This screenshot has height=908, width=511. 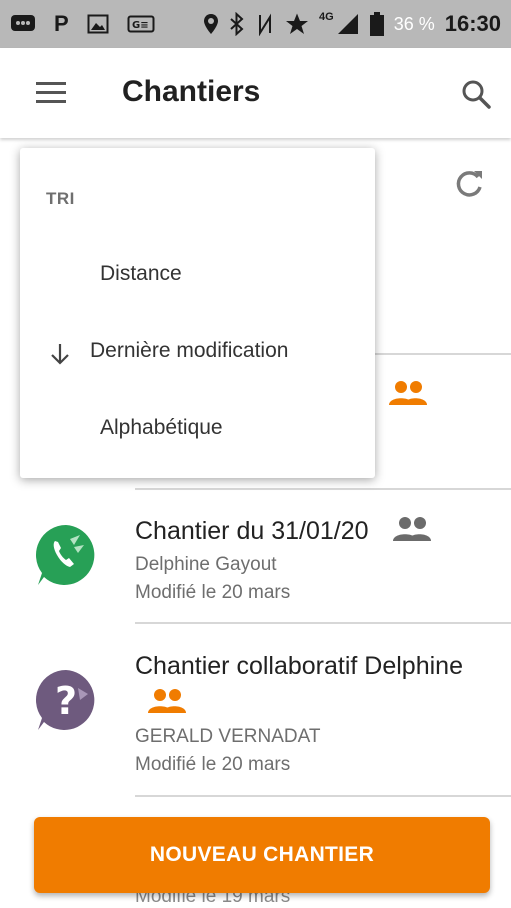 I want to click on status-bar: P G≡ 4G 36 % 16:30, so click(x=255, y=24).